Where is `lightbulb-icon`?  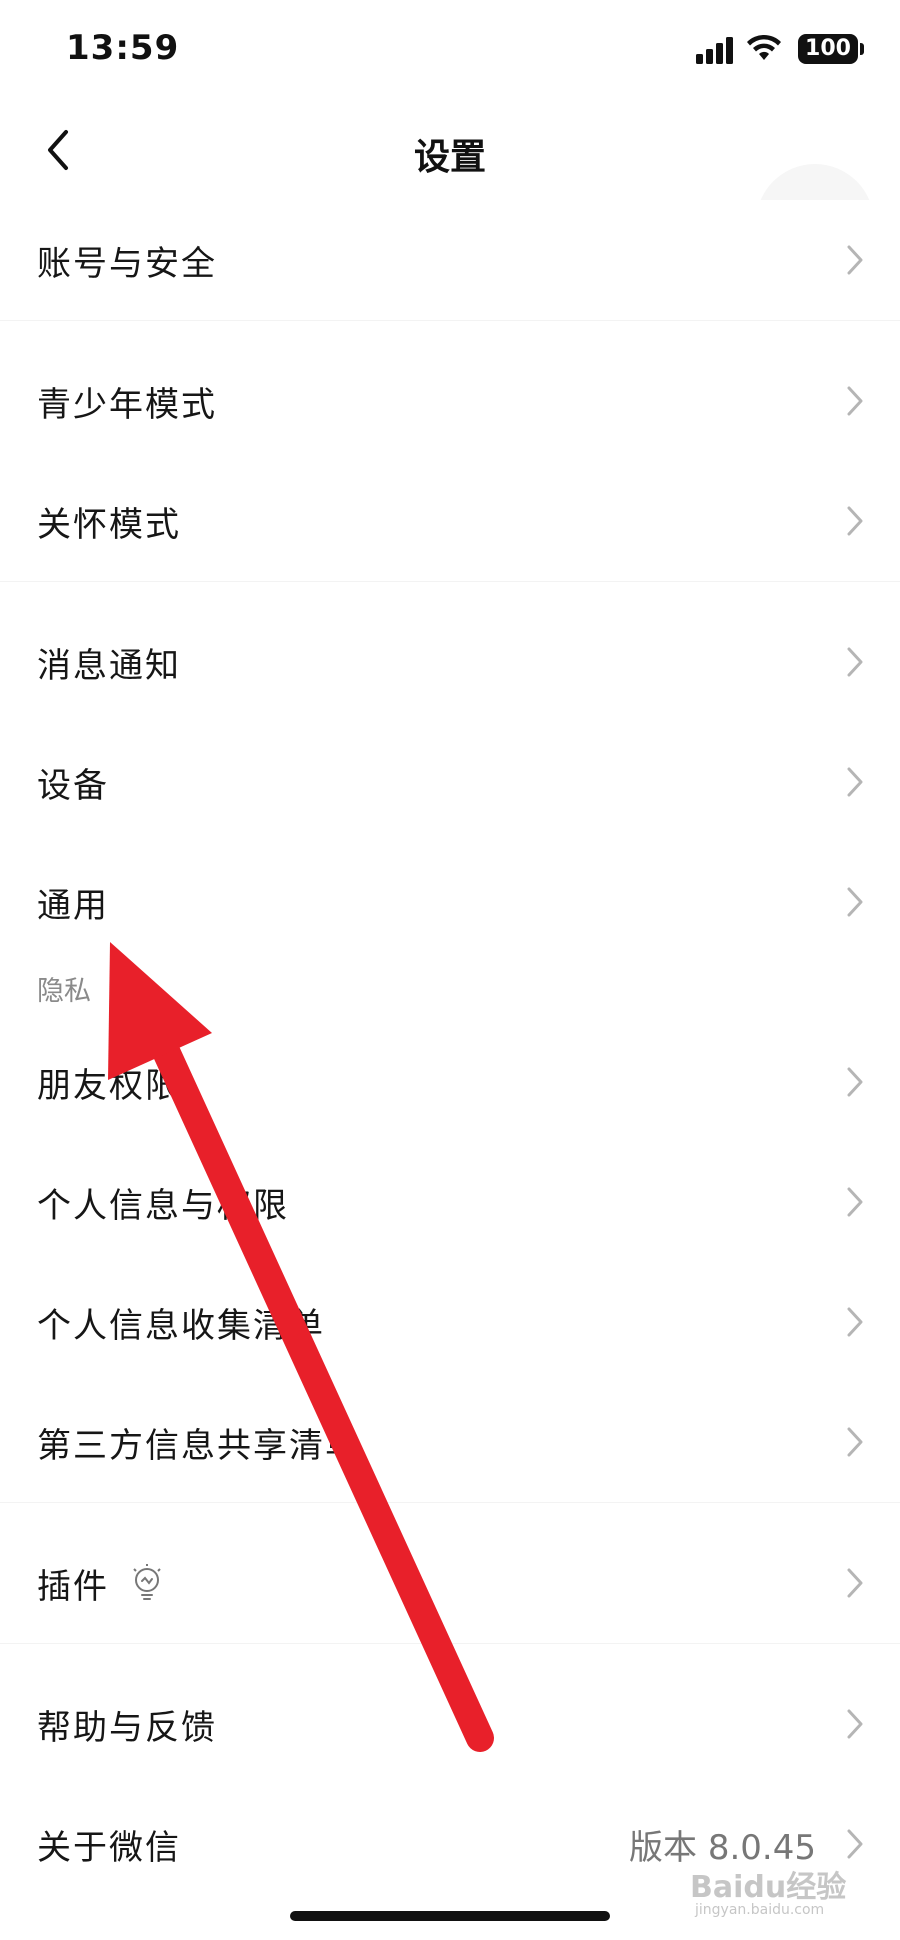
lightbulb-icon is located at coordinates (147, 1582).